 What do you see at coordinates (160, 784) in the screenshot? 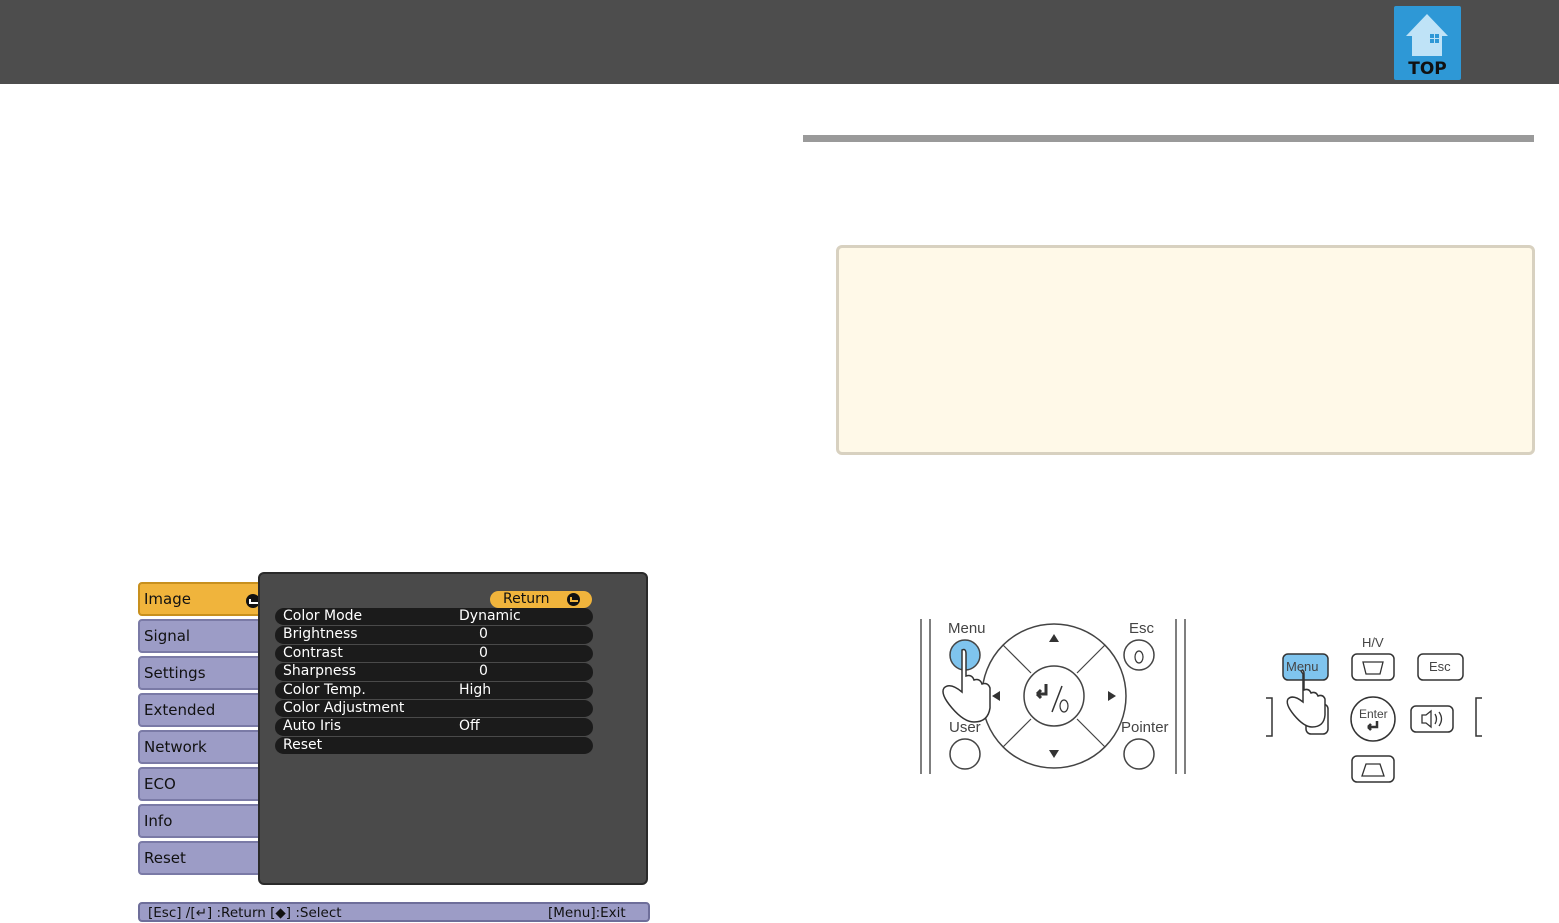
I see `menu-tab-label: ECO` at bounding box center [160, 784].